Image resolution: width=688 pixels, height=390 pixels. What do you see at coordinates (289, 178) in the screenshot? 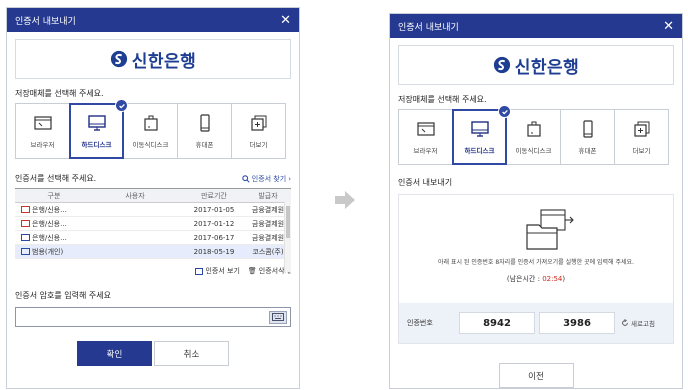
I see `chevron-right-icon: ›` at bounding box center [289, 178].